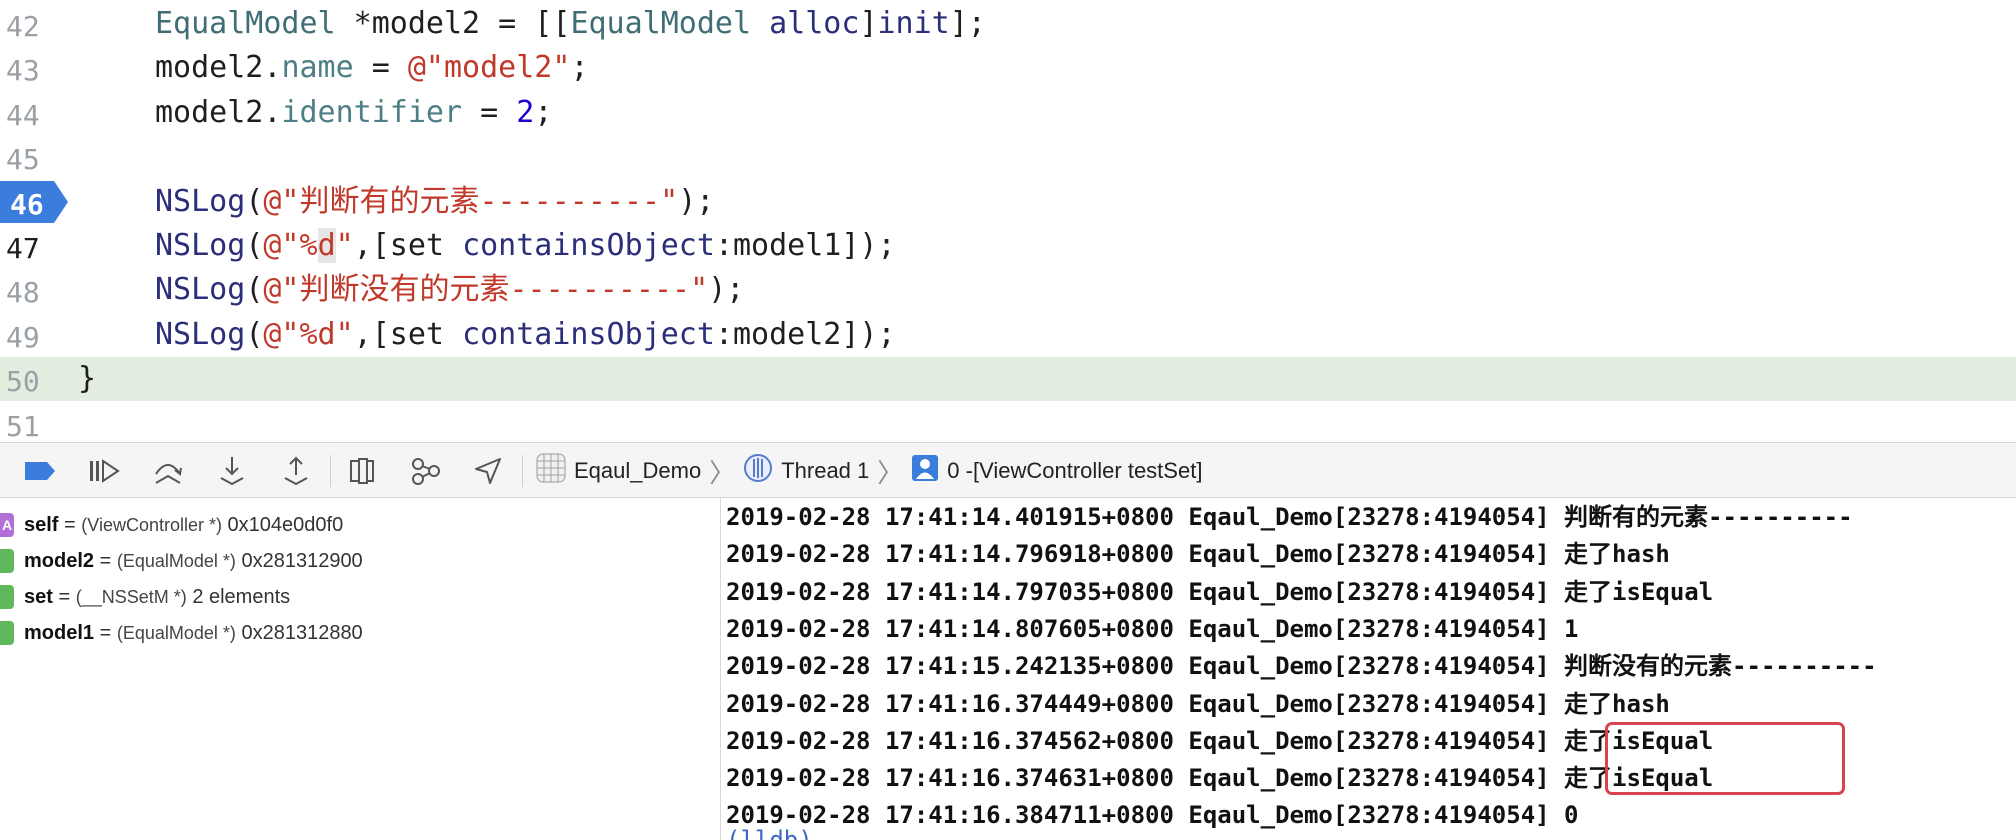 The width and height of the screenshot is (2016, 840). Describe the element at coordinates (104, 471) in the screenshot. I see `continue-icon` at that location.